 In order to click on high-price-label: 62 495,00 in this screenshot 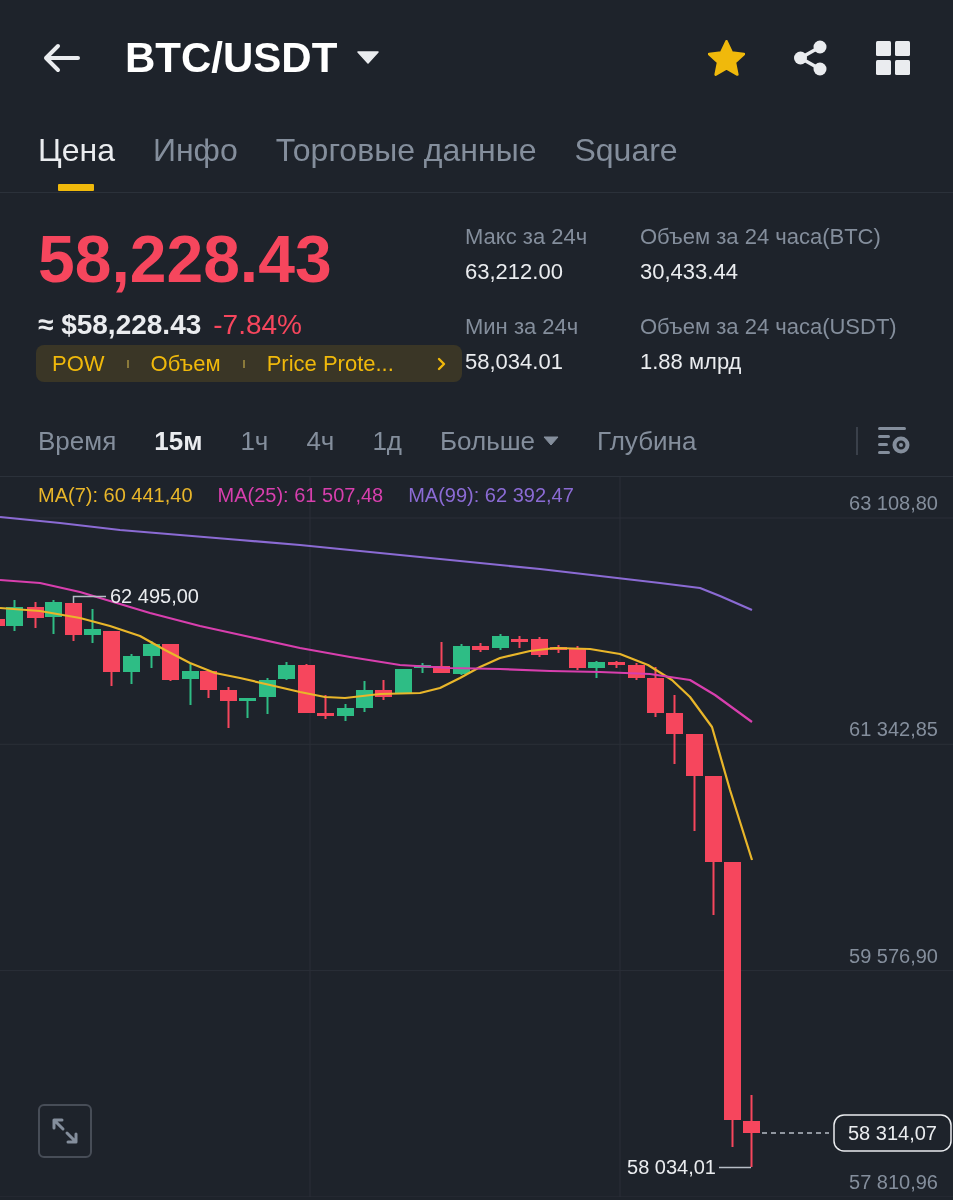, I will do `click(154, 596)`.